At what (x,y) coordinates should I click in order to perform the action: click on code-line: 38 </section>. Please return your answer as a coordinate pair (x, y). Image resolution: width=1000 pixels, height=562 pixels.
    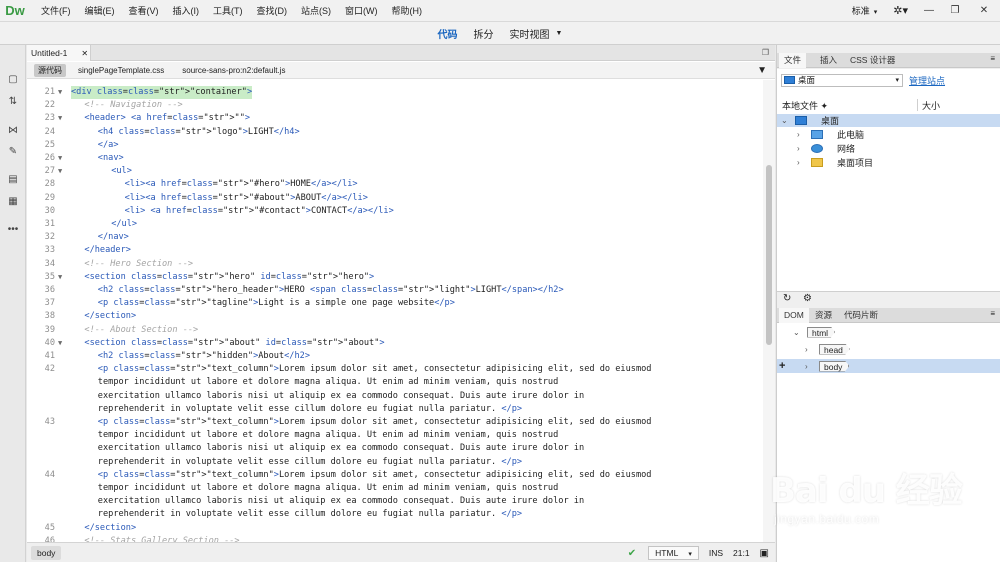
    Looking at the image, I should click on (395, 316).